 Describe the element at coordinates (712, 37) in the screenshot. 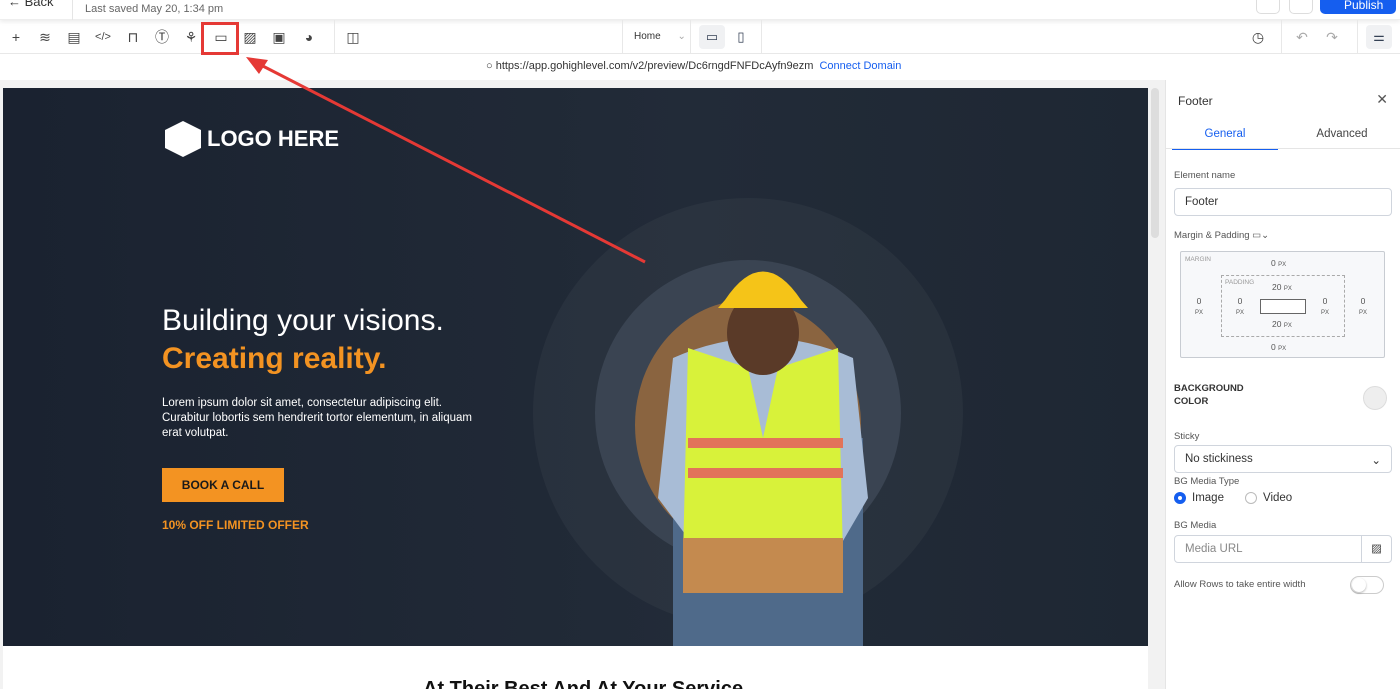

I see `desktop-icon: ▭` at that location.